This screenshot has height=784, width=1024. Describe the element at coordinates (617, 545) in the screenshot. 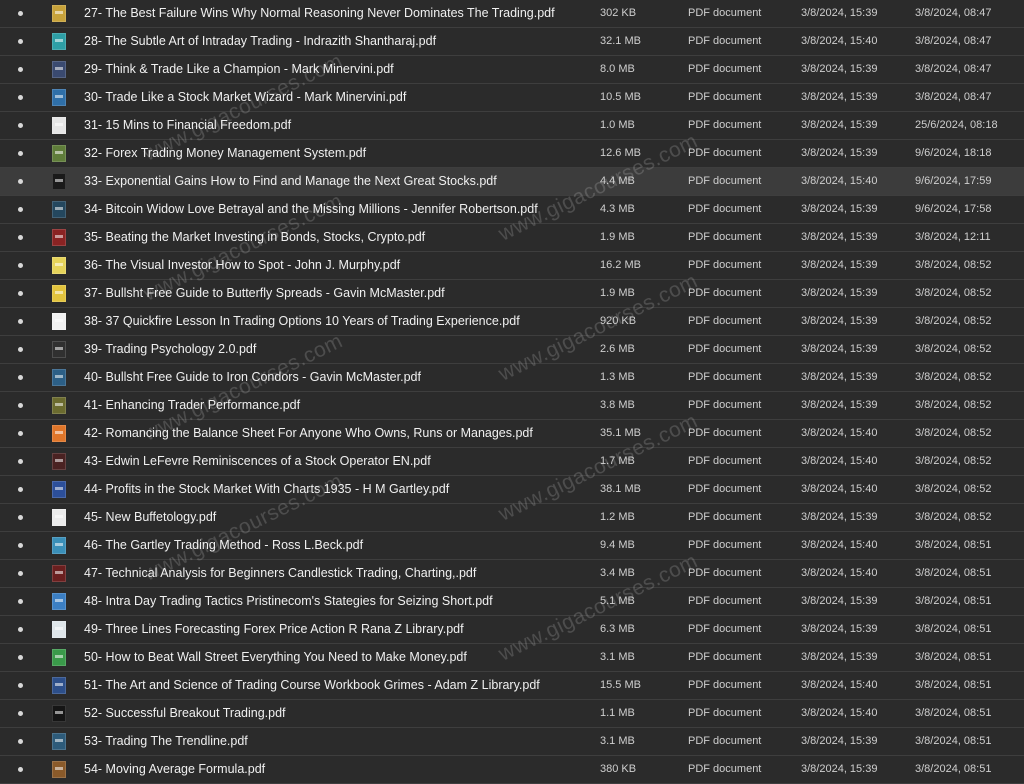

I see `file-size: 9.4 MB` at that location.